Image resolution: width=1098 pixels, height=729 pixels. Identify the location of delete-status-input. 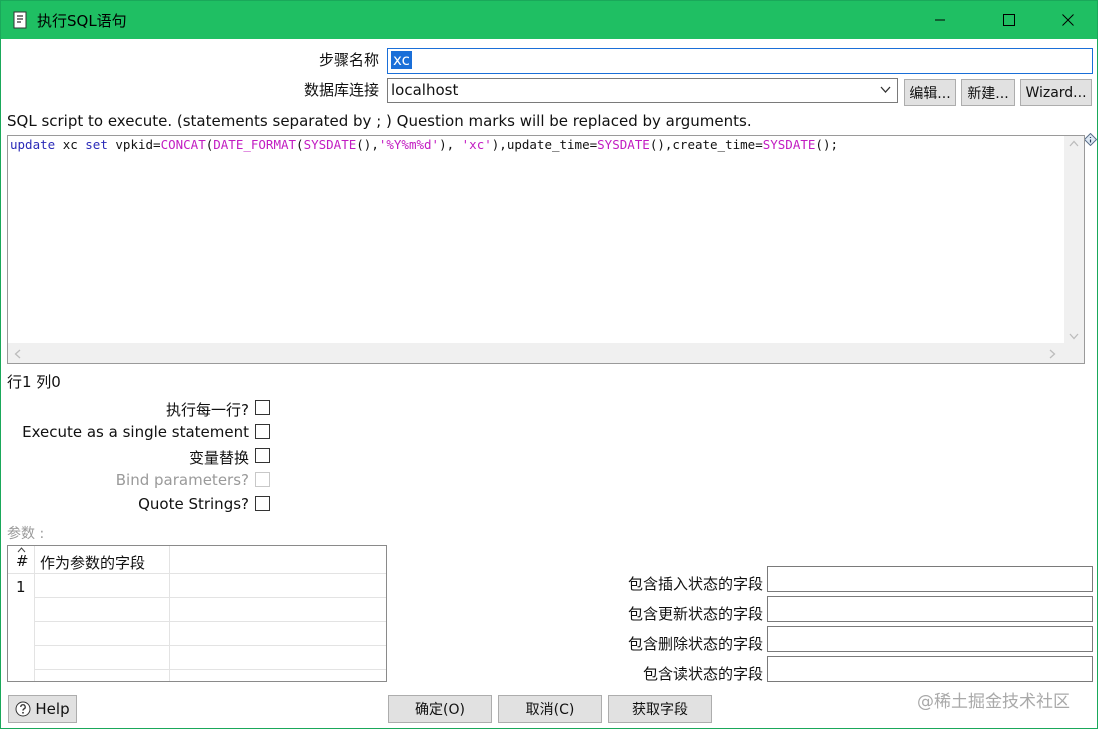
(930, 639).